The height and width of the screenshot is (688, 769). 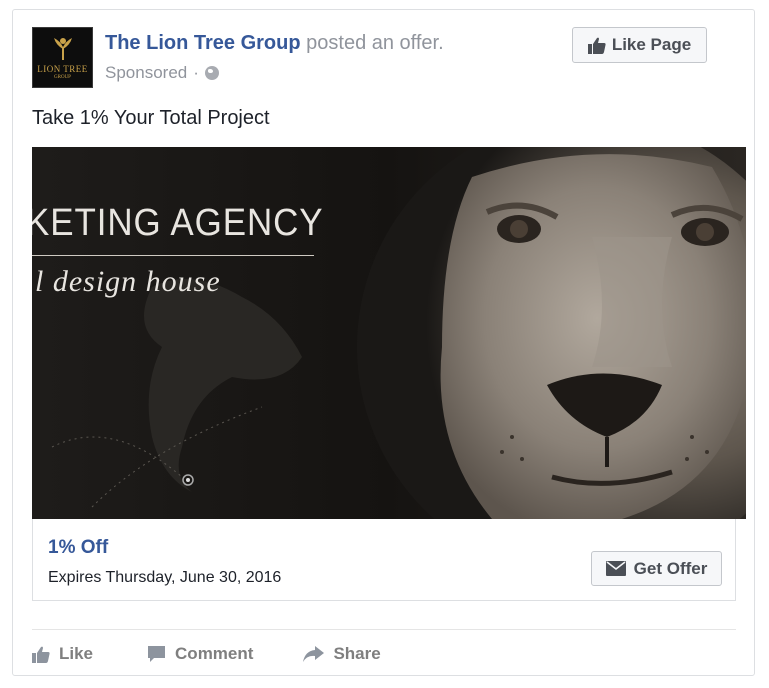 What do you see at coordinates (146, 73) in the screenshot?
I see `sponsored-label: Sponsored` at bounding box center [146, 73].